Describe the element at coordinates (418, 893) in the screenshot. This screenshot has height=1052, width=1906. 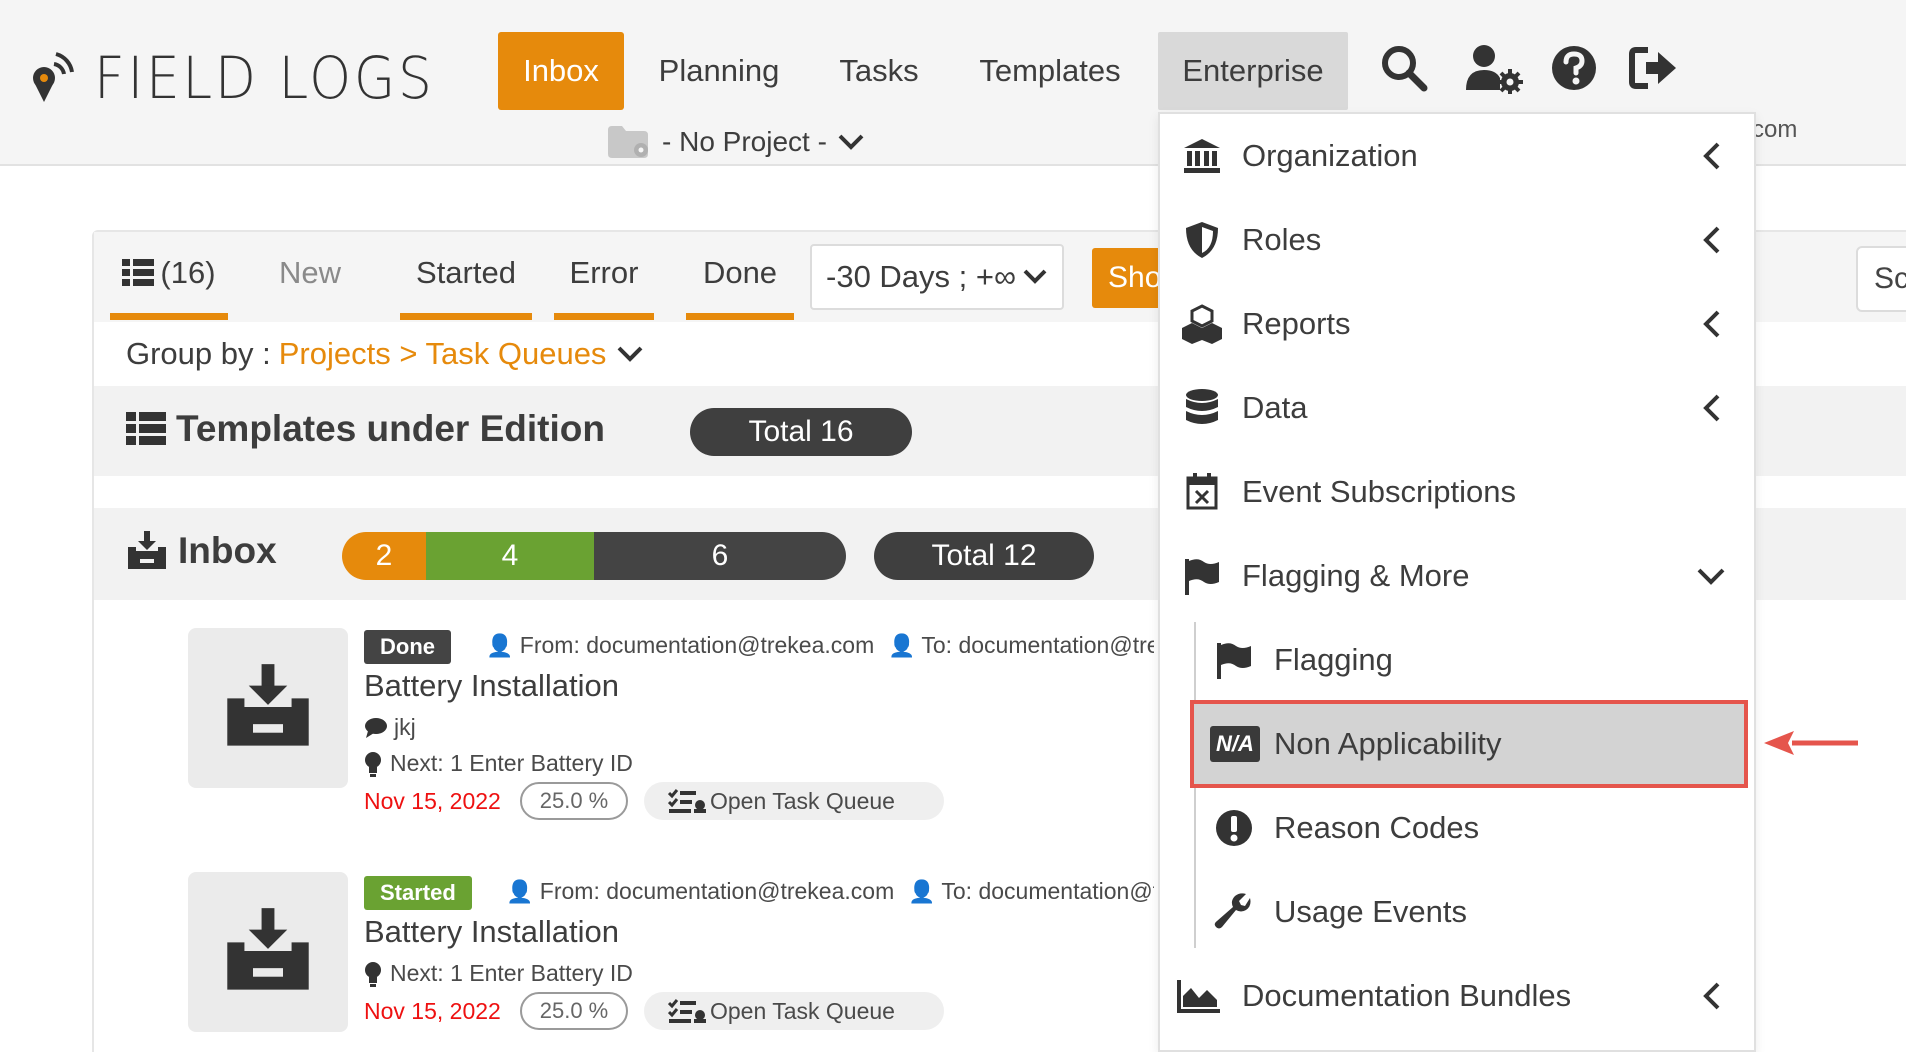
I see `status-badge: Started` at that location.